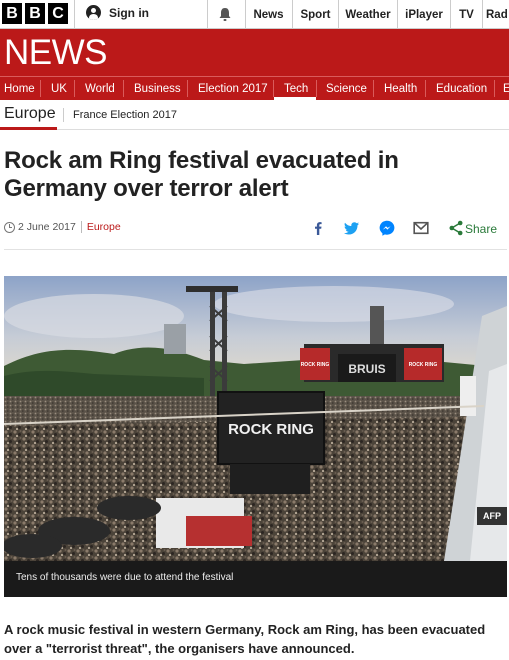 The width and height of the screenshot is (509, 660). Describe the element at coordinates (19, 88) in the screenshot. I see `section-home: Home` at that location.